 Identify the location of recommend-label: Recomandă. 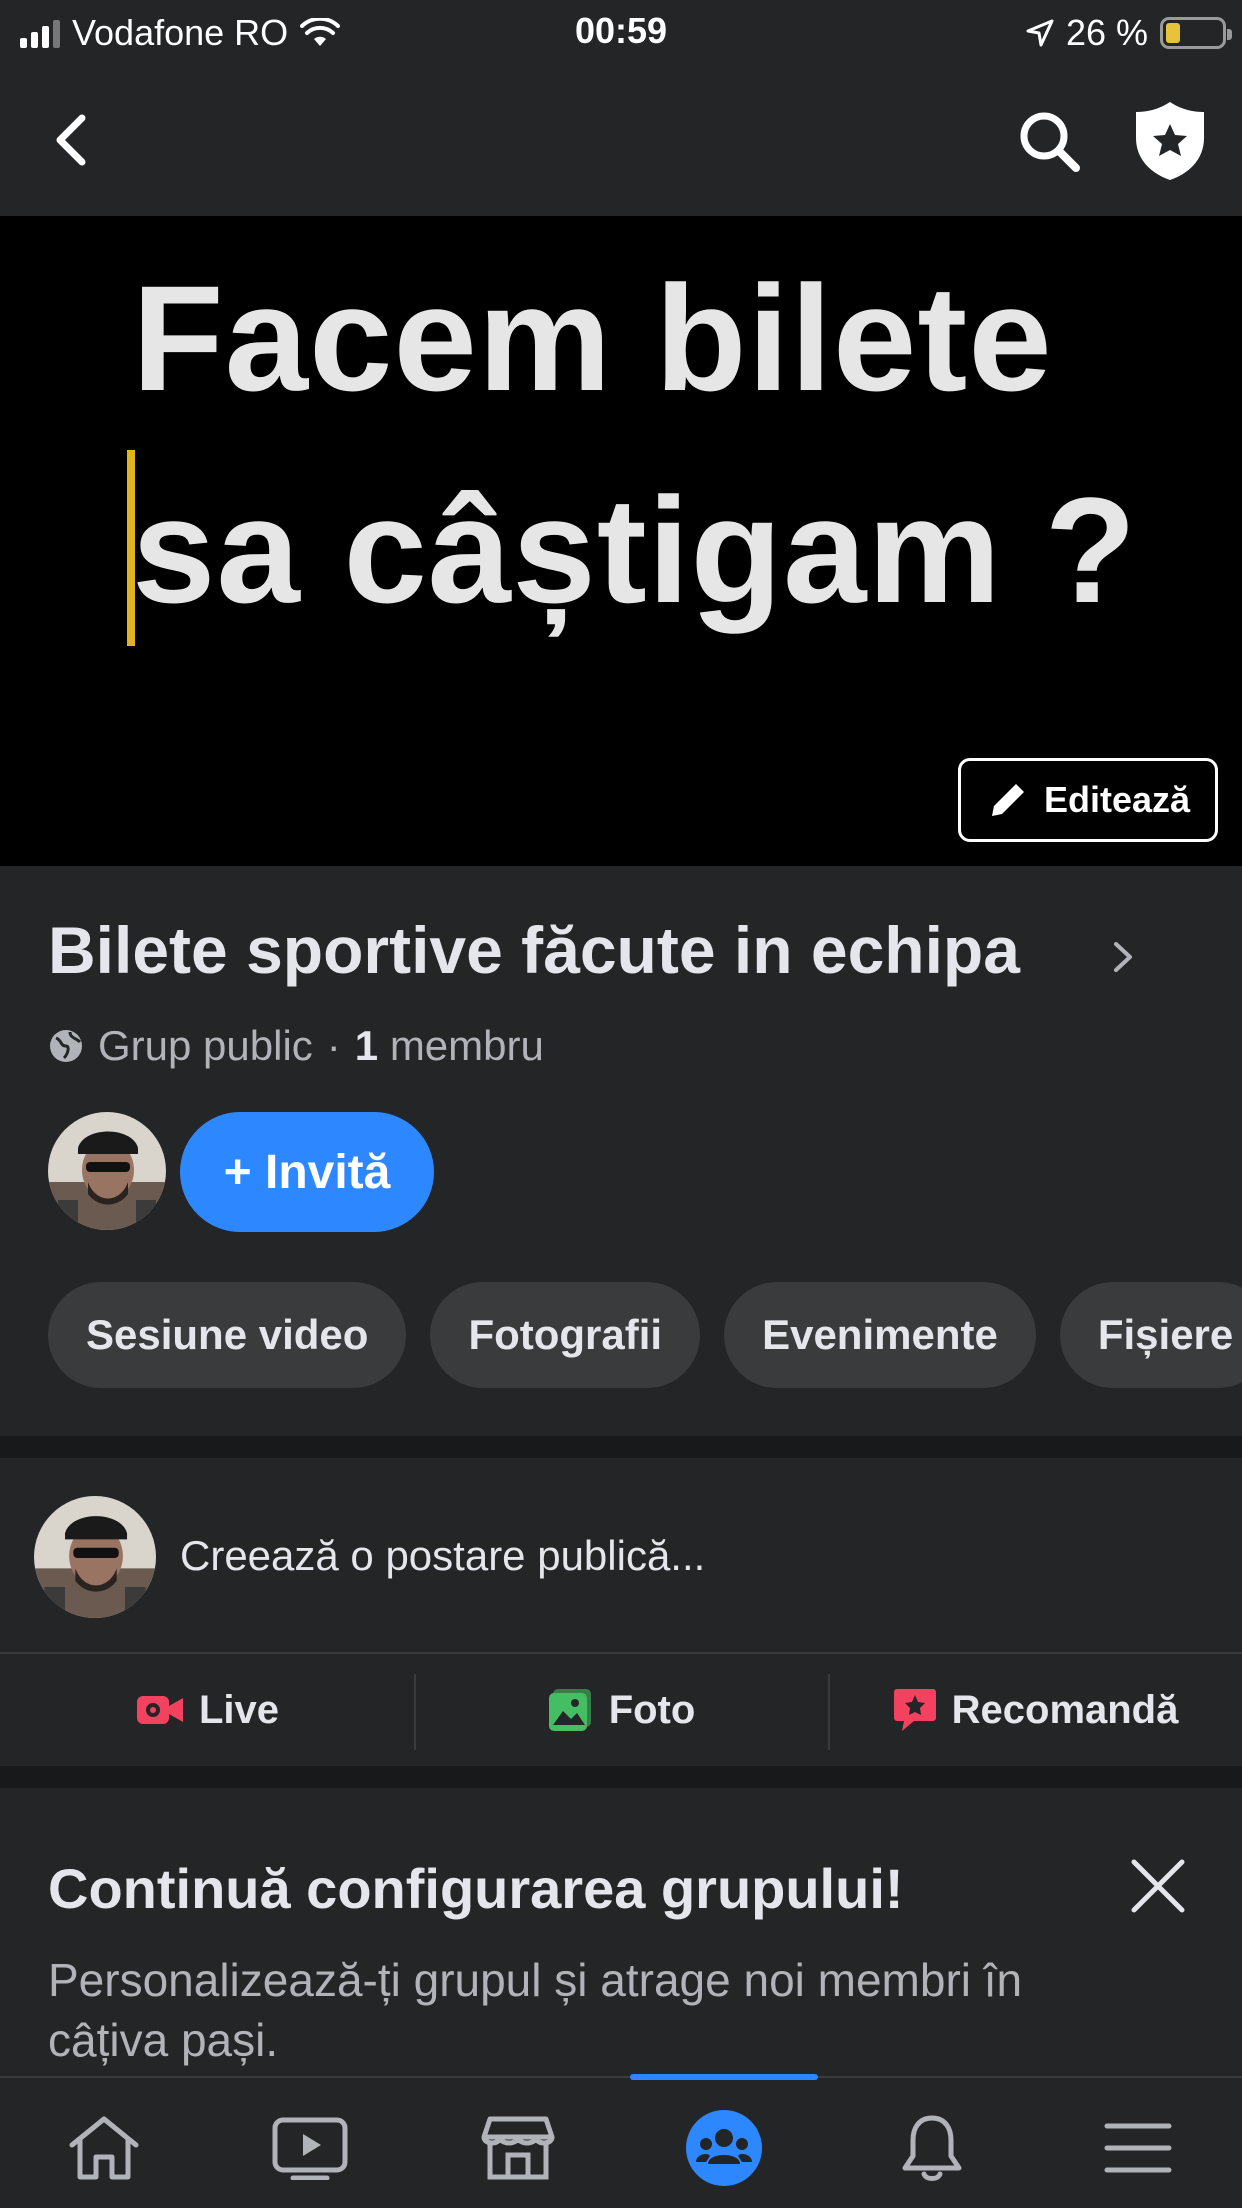
(1065, 1709).